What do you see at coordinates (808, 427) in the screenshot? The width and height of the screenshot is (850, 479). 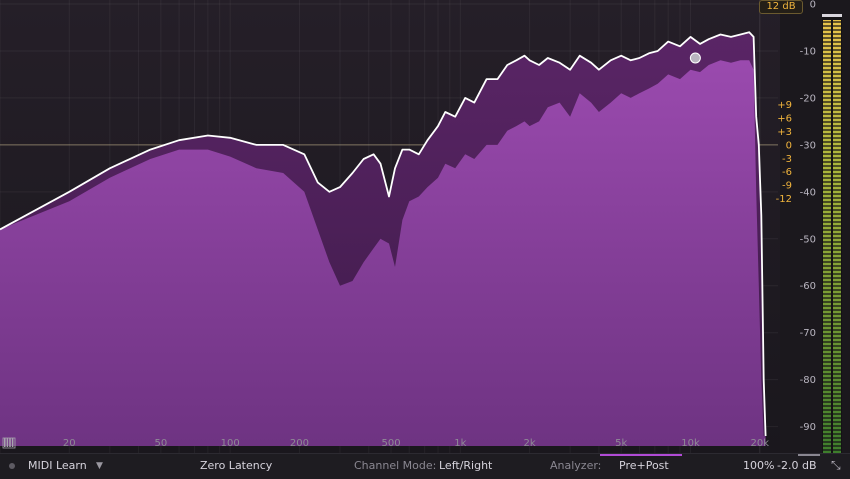 I see `analyzer-tick-label: -90` at bounding box center [808, 427].